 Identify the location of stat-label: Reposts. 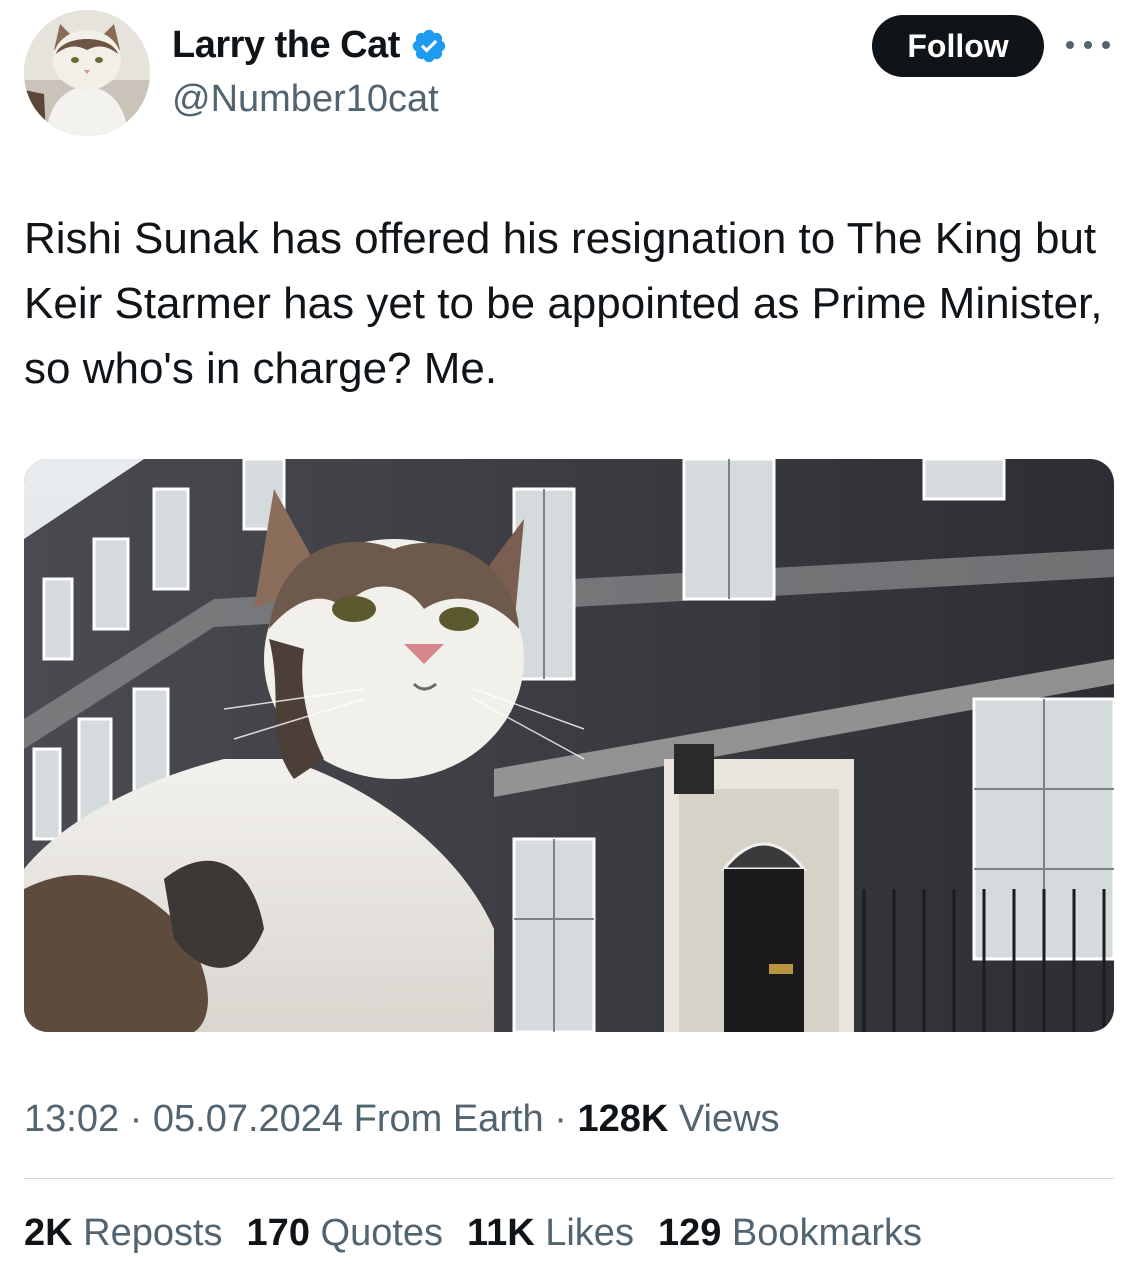
(153, 1233).